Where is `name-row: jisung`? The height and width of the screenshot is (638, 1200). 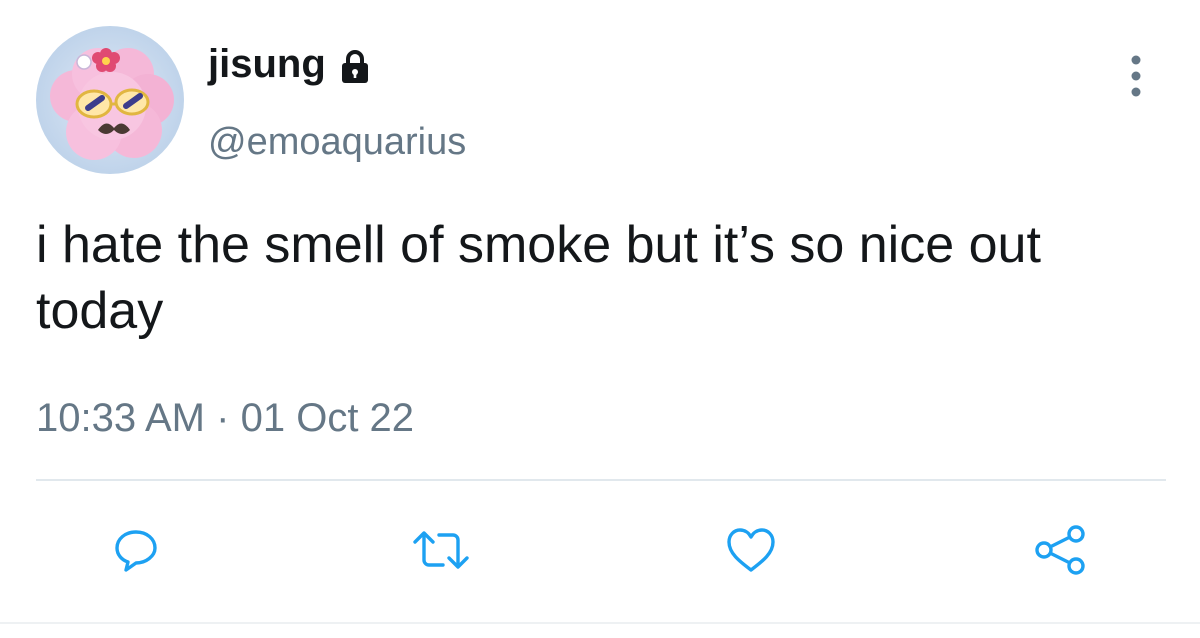 name-row: jisung is located at coordinates (289, 64).